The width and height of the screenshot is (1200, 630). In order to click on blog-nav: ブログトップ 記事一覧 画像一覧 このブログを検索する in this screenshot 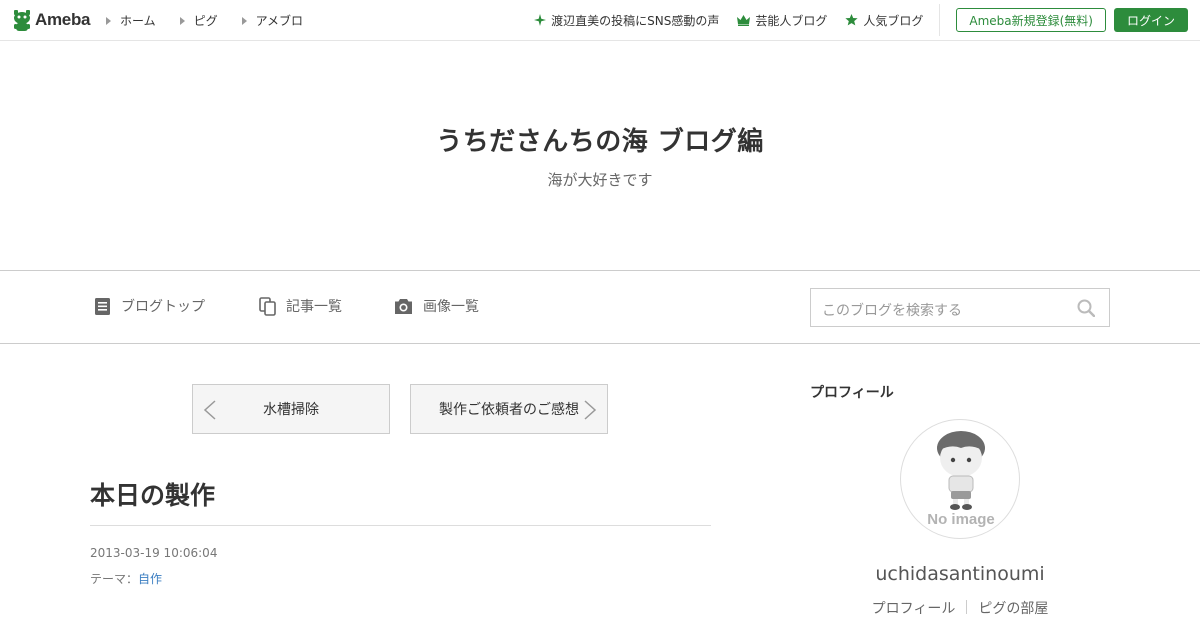, I will do `click(600, 307)`.